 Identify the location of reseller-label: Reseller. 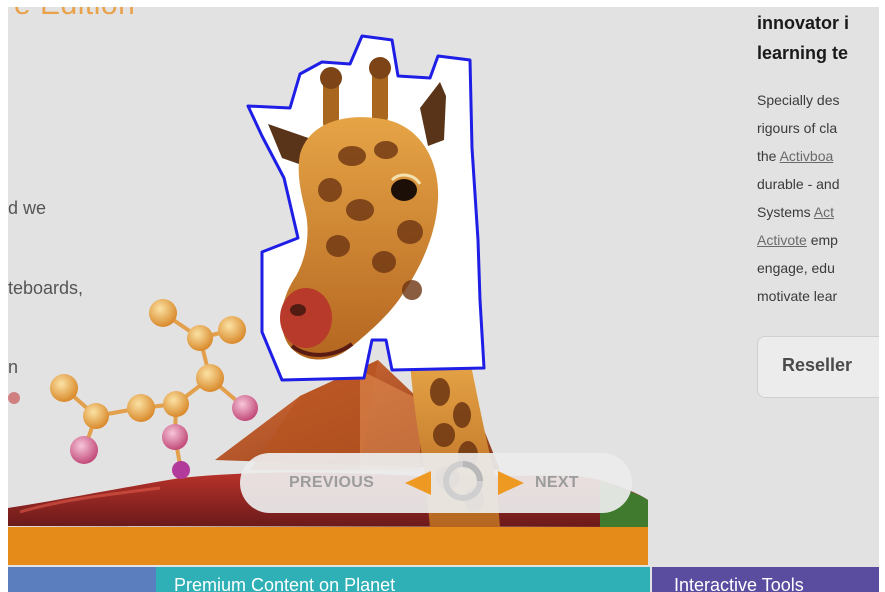
(817, 365).